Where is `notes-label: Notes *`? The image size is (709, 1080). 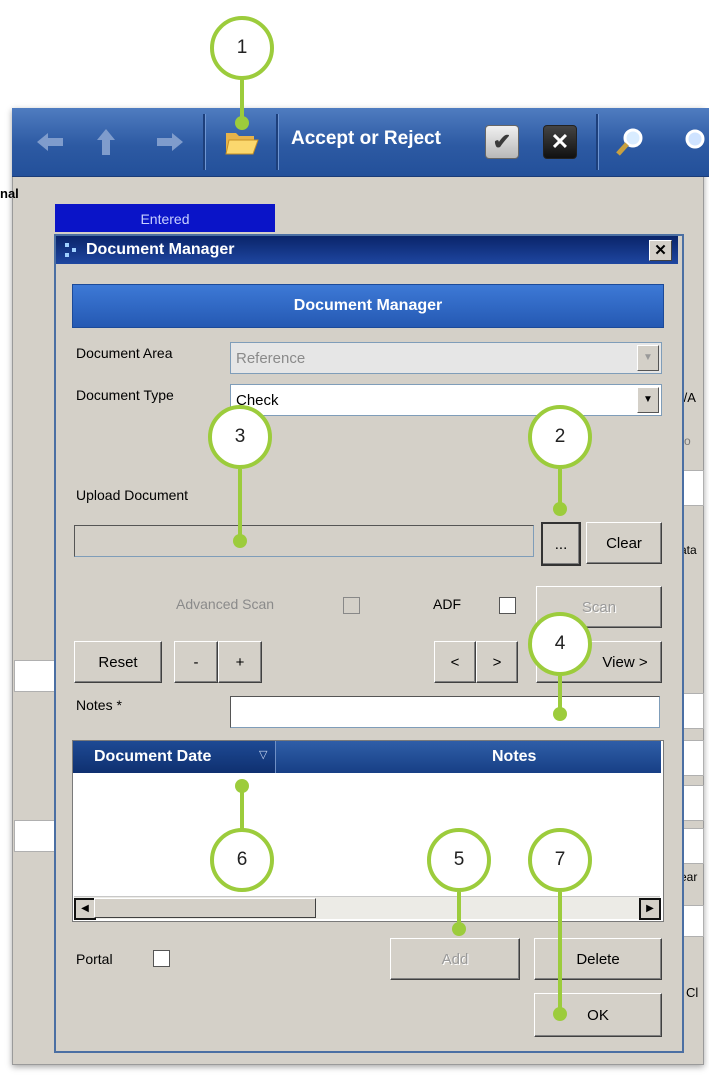 notes-label: Notes * is located at coordinates (99, 705).